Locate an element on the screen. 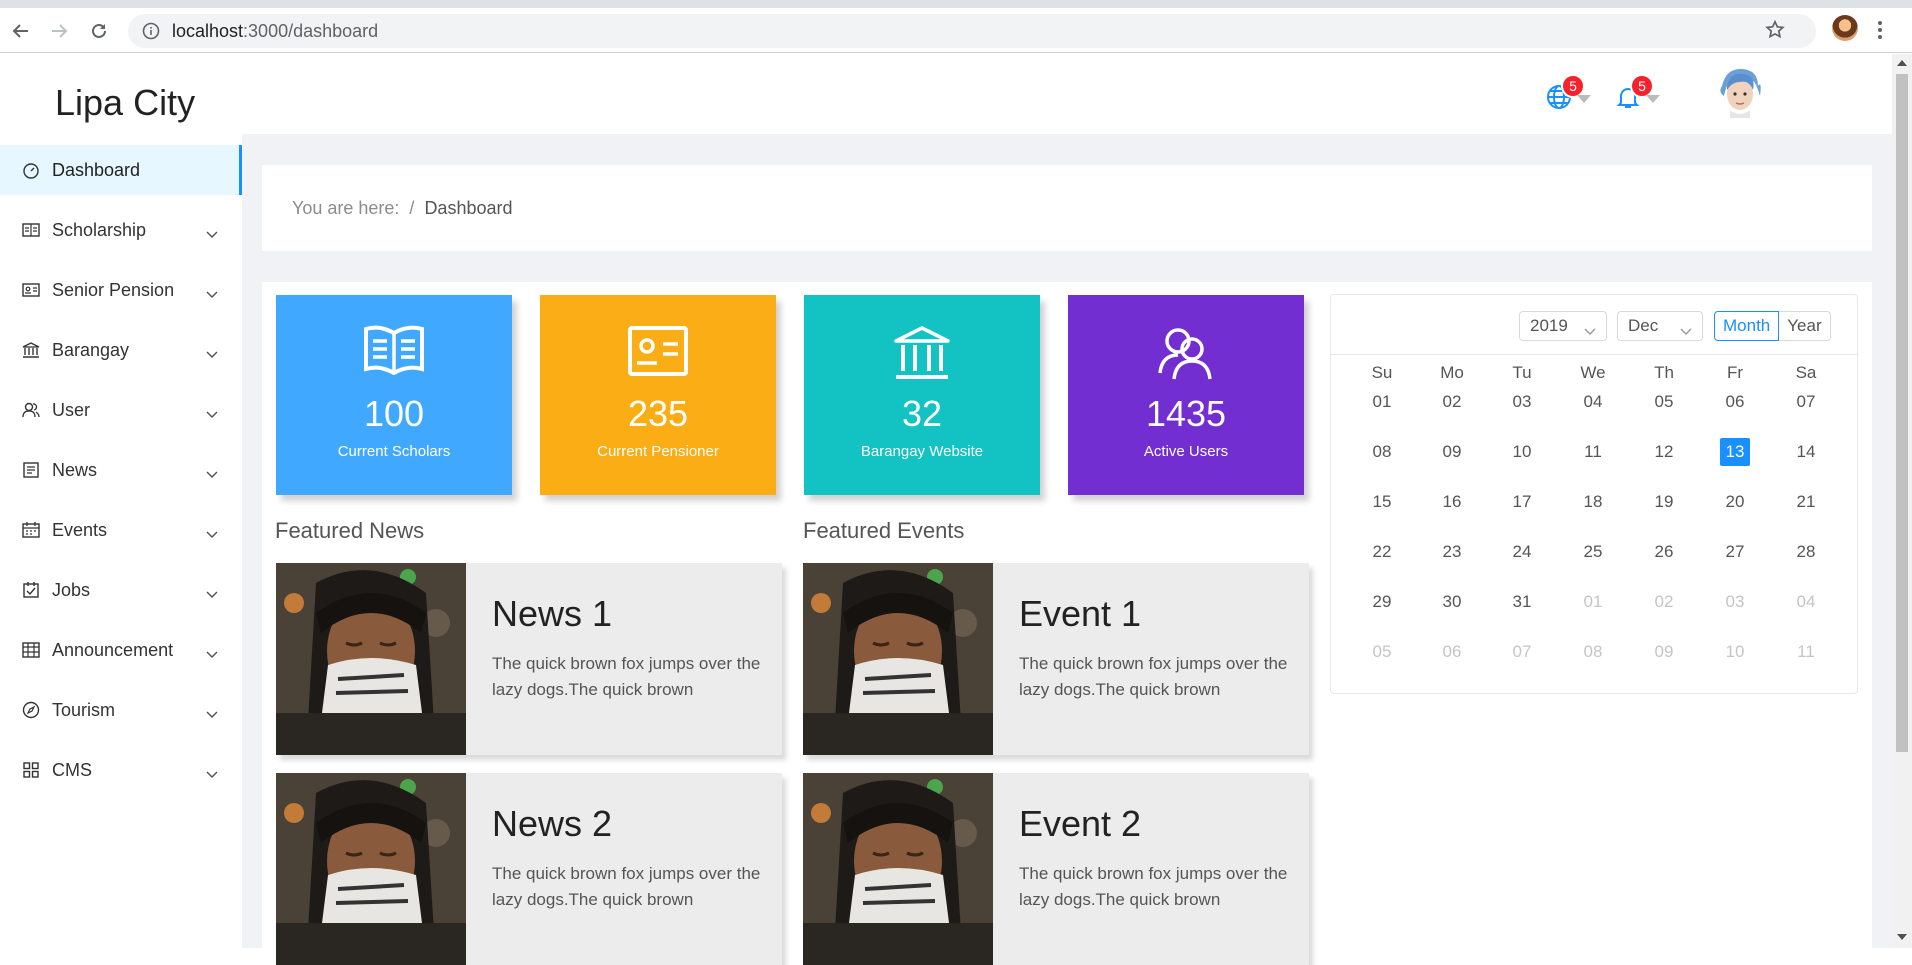 The image size is (1912, 965). address-bar: localhost:3000/dashboard is located at coordinates (972, 31).